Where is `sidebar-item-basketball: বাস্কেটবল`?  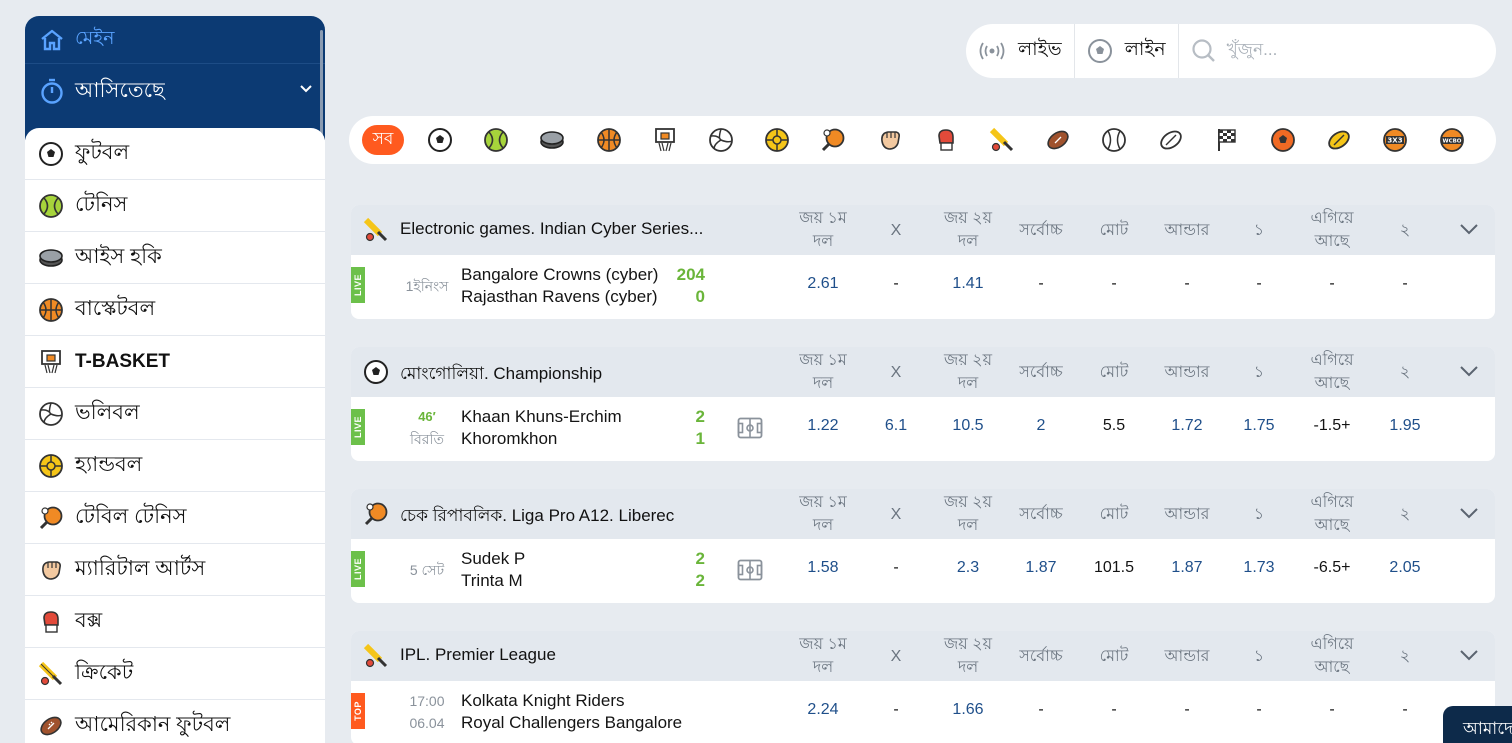
sidebar-item-basketball: বাস্কেটবল is located at coordinates (175, 310).